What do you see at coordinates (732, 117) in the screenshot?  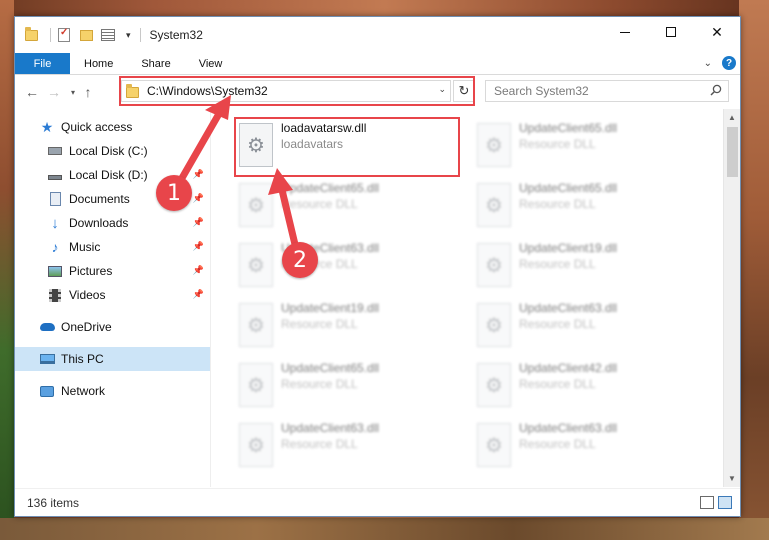 I see `scroll-up-icon: ▲` at bounding box center [732, 117].